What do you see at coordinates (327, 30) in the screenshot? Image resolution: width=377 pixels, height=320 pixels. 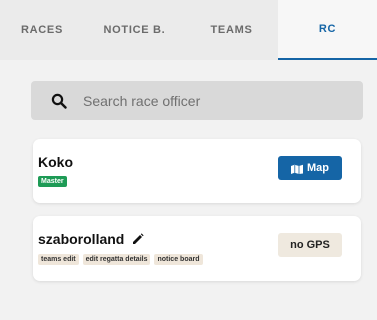 I see `tab-rc: RC` at bounding box center [327, 30].